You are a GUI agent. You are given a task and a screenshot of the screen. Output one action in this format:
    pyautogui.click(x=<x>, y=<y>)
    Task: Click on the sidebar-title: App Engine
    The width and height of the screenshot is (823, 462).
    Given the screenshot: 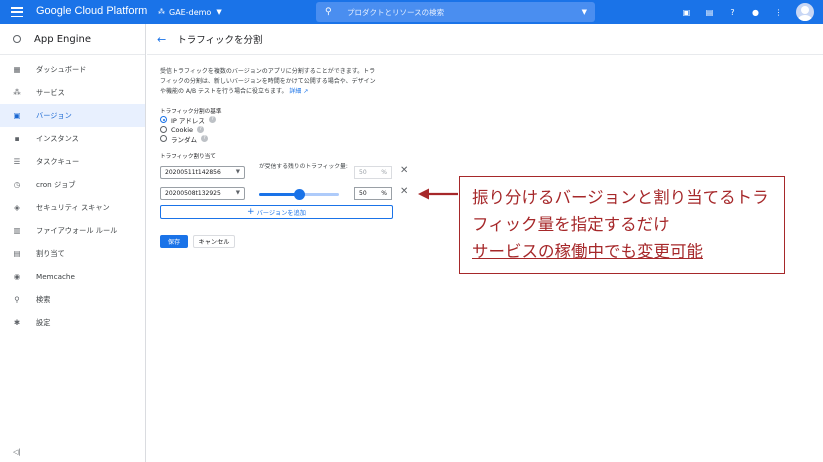 What is the action you would take?
    pyautogui.click(x=62, y=39)
    